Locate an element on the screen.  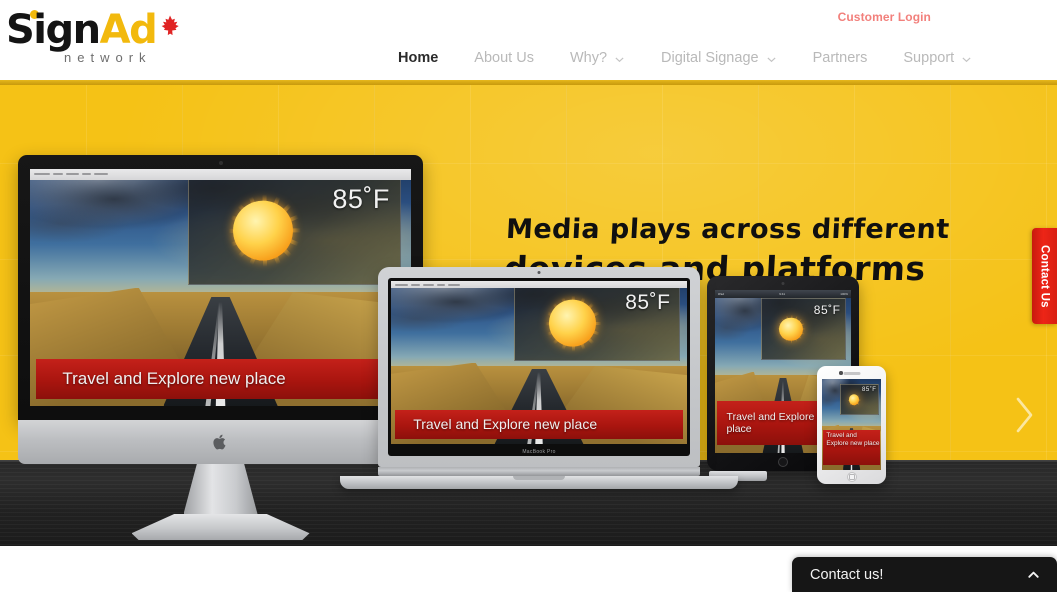
iphone-body: 85˚F Travel and Explore new place is located at coordinates (851, 425).